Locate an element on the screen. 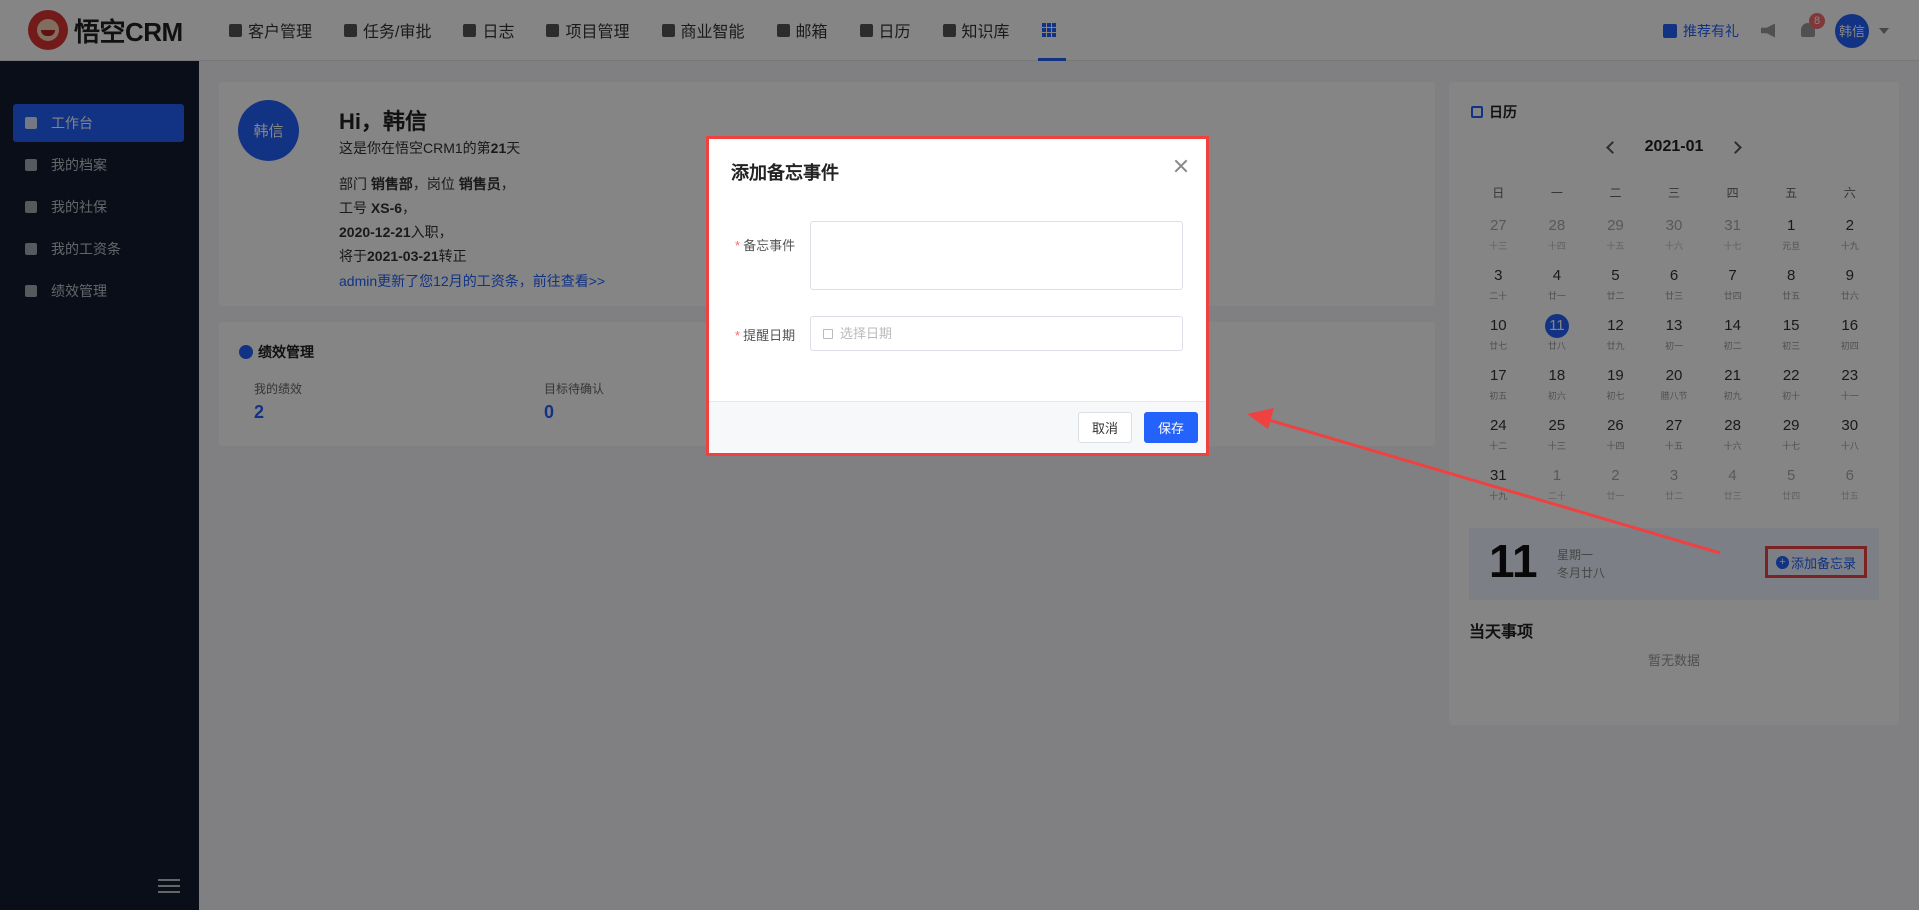  dialog-title: 添加备忘事件 is located at coordinates (785, 173).